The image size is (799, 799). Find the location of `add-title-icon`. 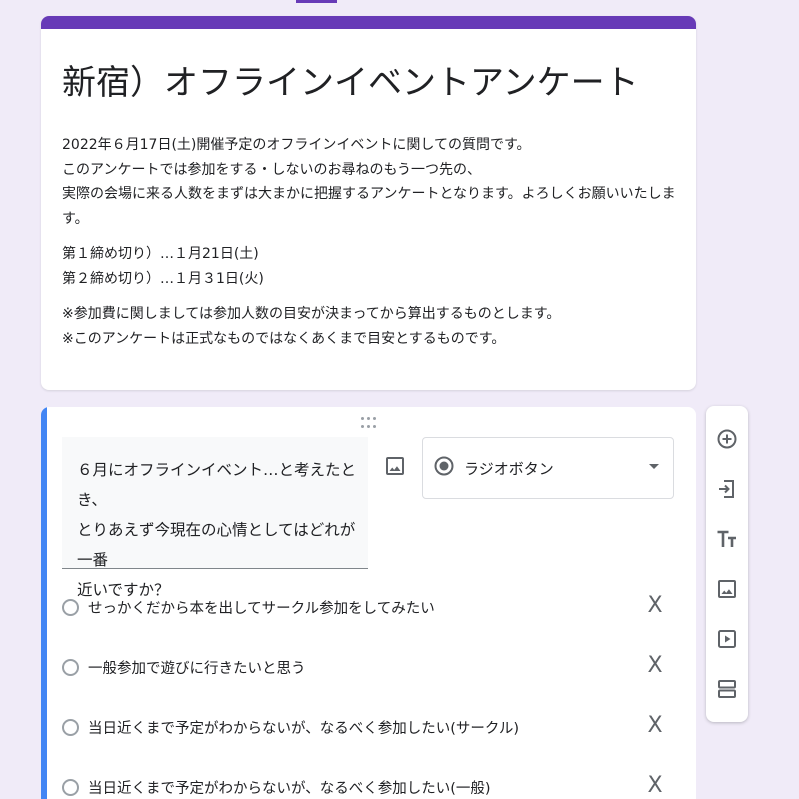

add-title-icon is located at coordinates (727, 539).